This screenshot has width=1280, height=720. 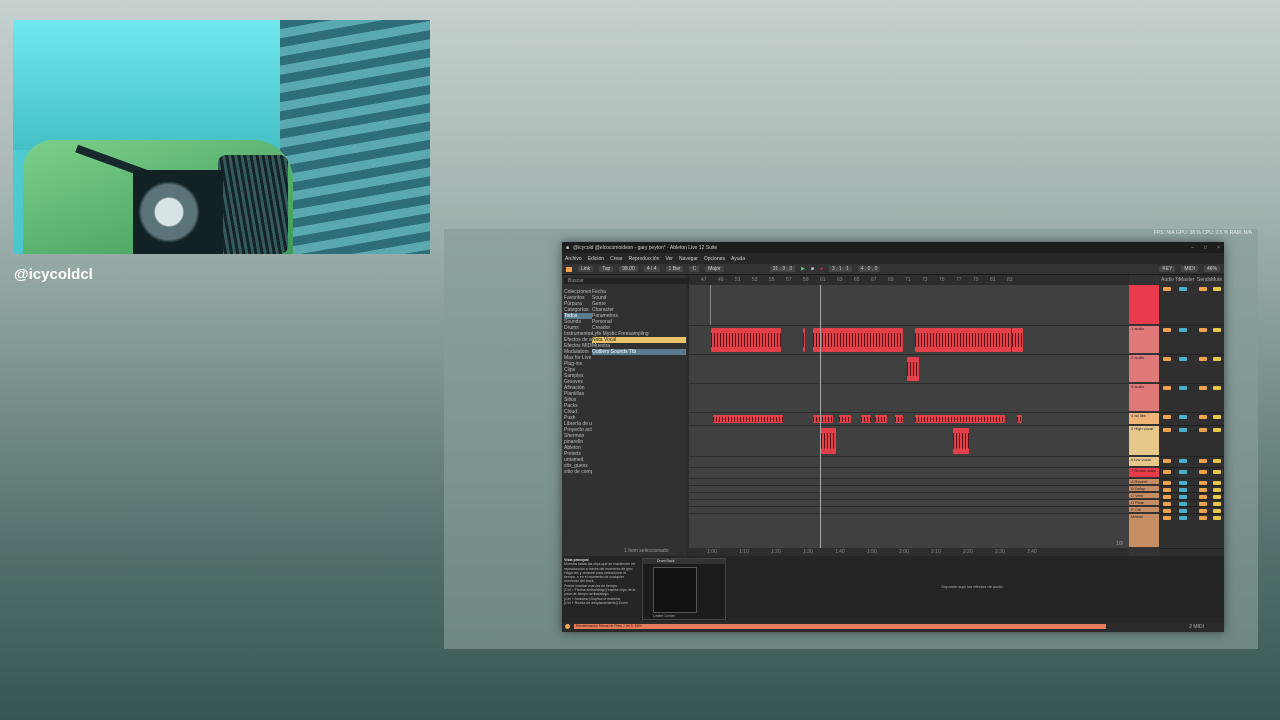 What do you see at coordinates (578, 472) in the screenshot?
I see `place-item: sitio de comp` at bounding box center [578, 472].